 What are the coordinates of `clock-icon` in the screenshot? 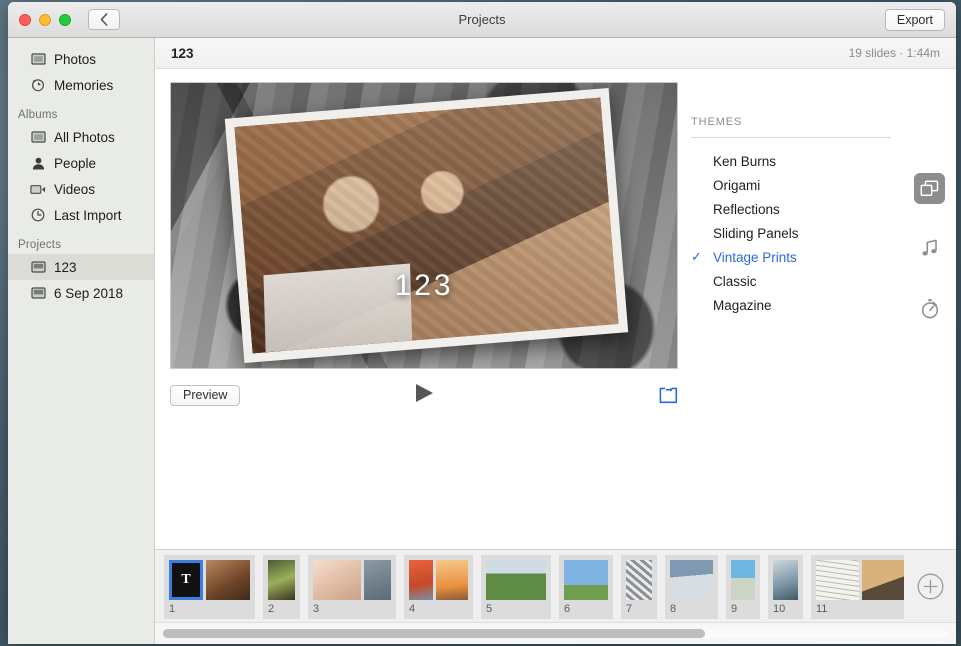 It's located at (38, 215).